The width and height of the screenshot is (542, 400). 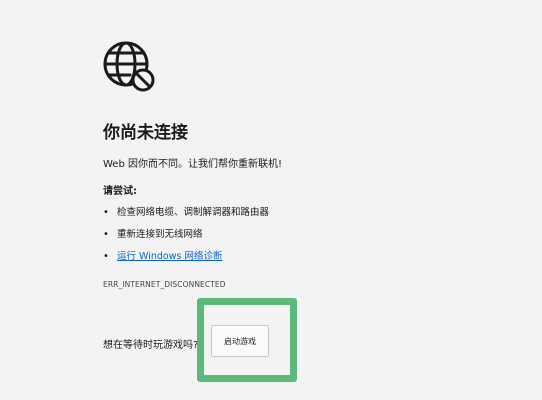 I want to click on suggestion-item: 运行 Windows 网络诊断, so click(x=186, y=261).